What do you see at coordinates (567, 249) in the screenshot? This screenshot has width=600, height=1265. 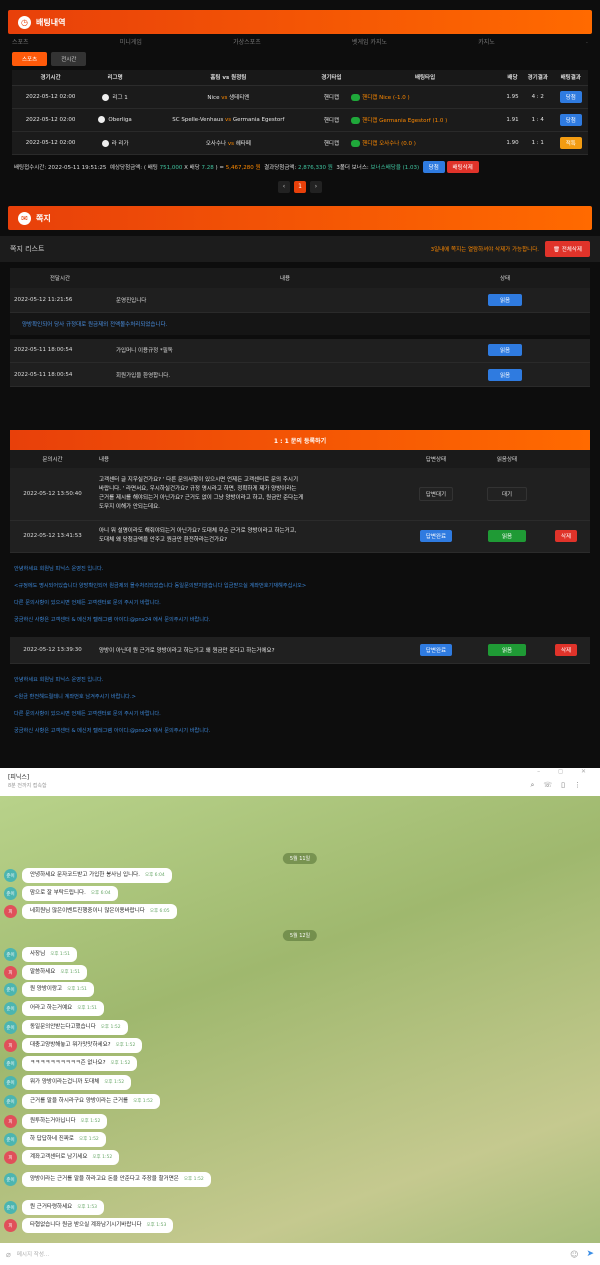 I see `delete-all-button: 🗑 전체삭제` at bounding box center [567, 249].